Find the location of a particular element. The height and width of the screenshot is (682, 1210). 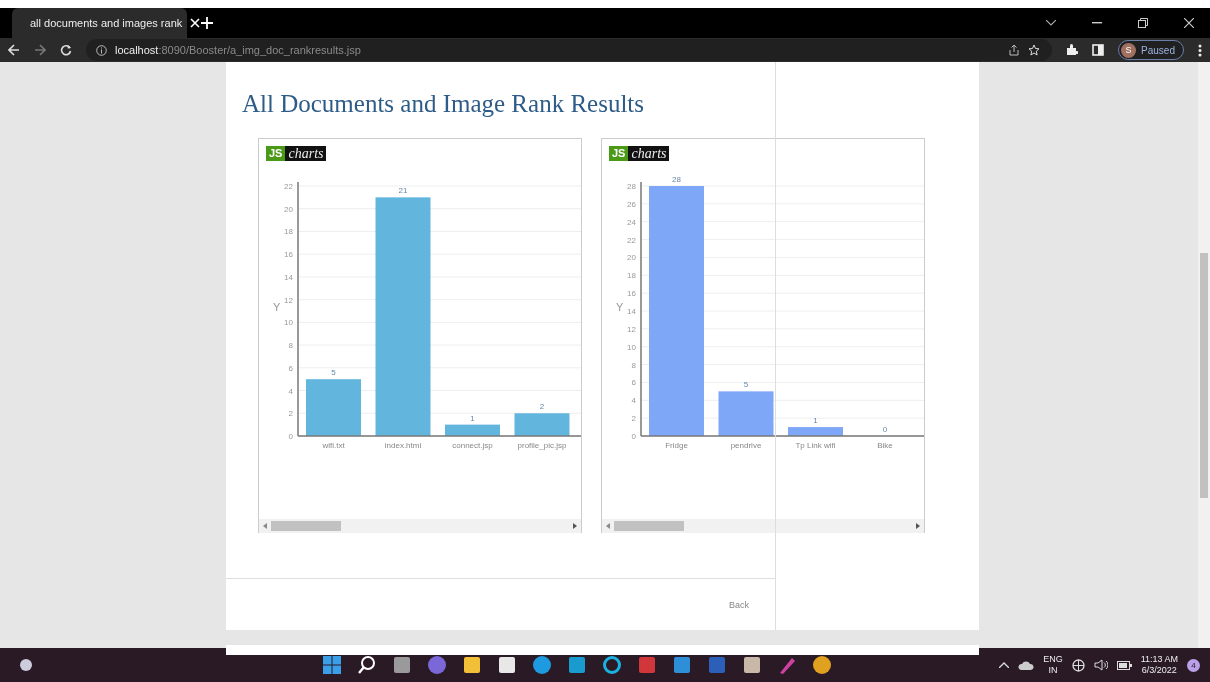

back-link: Back is located at coordinates (739, 604).